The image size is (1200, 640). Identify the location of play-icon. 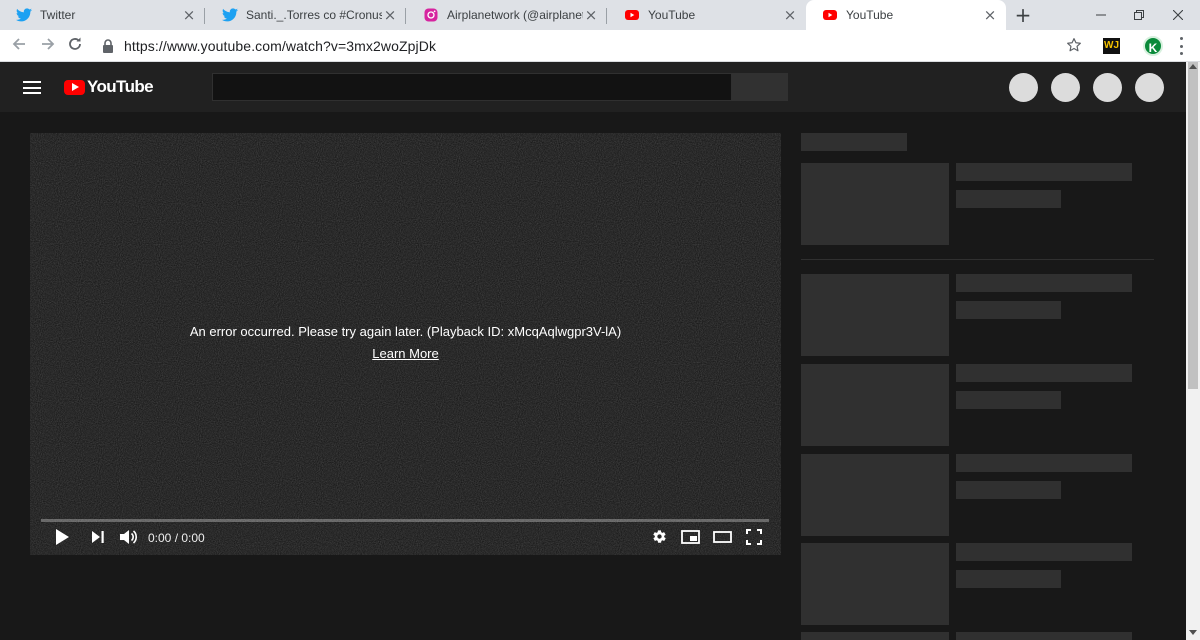
(62, 539).